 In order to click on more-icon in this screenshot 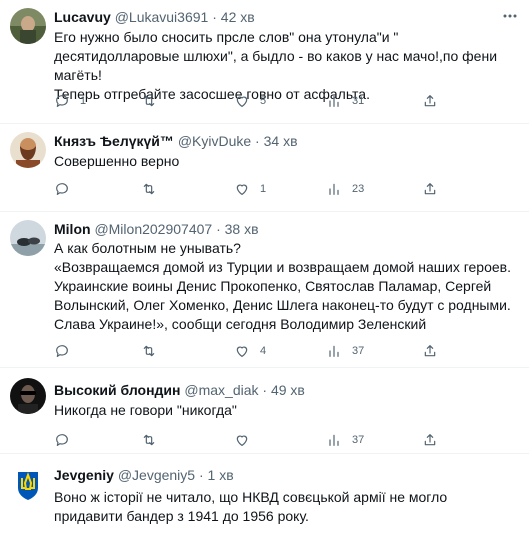, I will do `click(510, 16)`.